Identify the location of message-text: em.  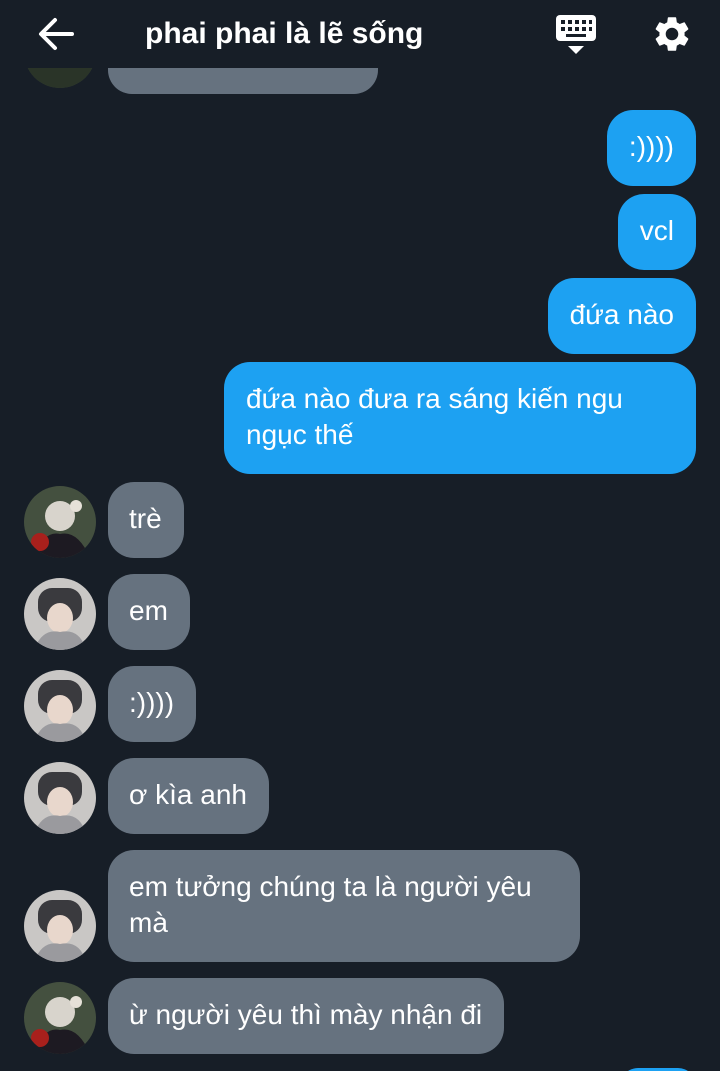
(148, 610).